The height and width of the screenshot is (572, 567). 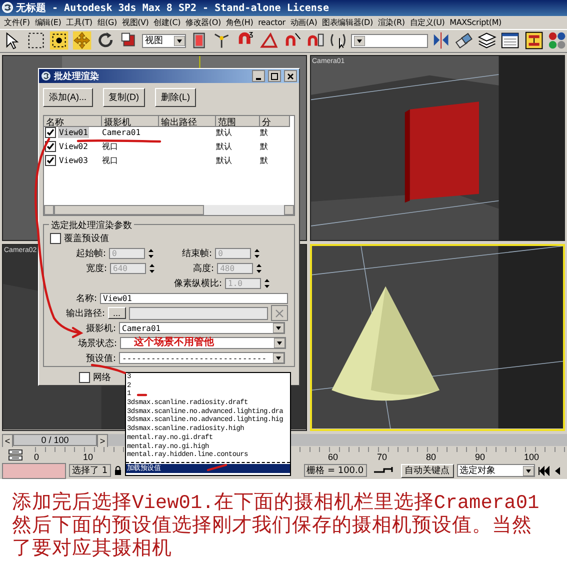 What do you see at coordinates (194, 298) in the screenshot?
I see `name-field: View01` at bounding box center [194, 298].